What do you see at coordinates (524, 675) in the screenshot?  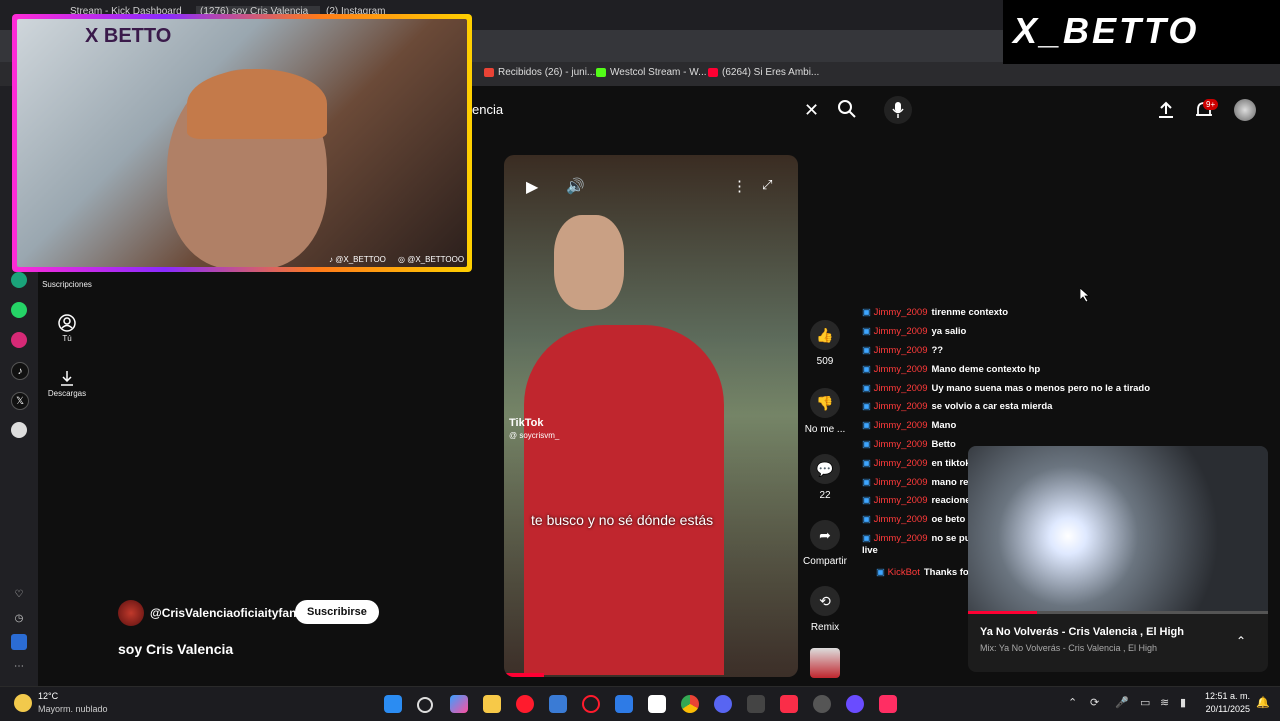 I see `video-progress` at bounding box center [524, 675].